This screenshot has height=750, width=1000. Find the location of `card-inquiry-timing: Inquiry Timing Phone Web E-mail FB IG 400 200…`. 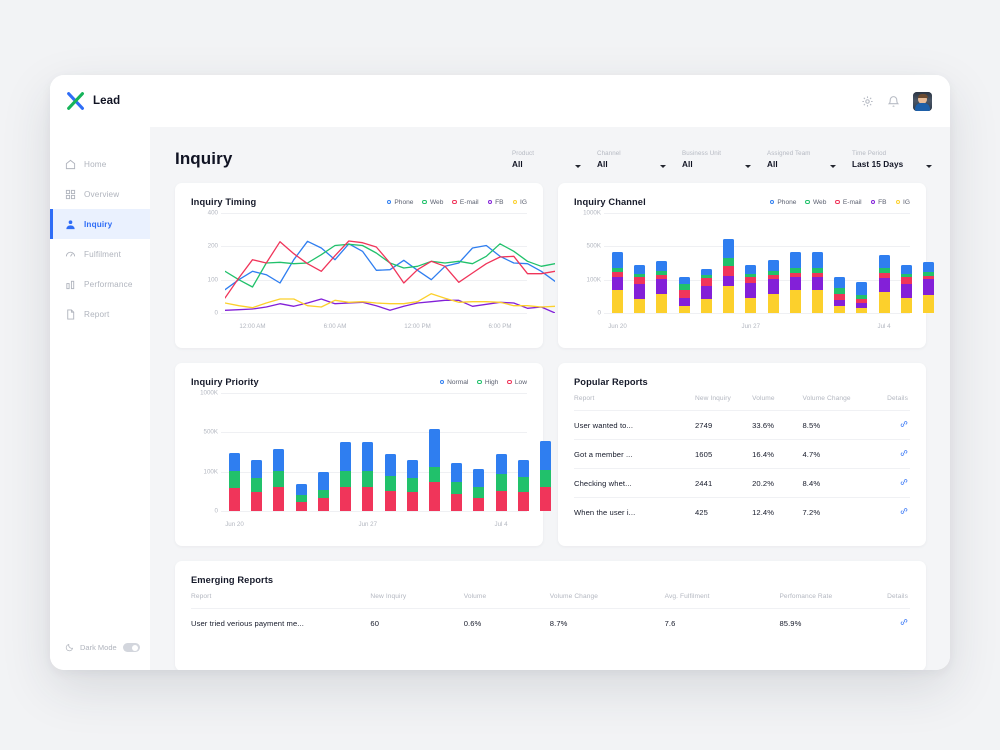

card-inquiry-timing: Inquiry Timing Phone Web E-mail FB IG 400 200… is located at coordinates (365, 265).